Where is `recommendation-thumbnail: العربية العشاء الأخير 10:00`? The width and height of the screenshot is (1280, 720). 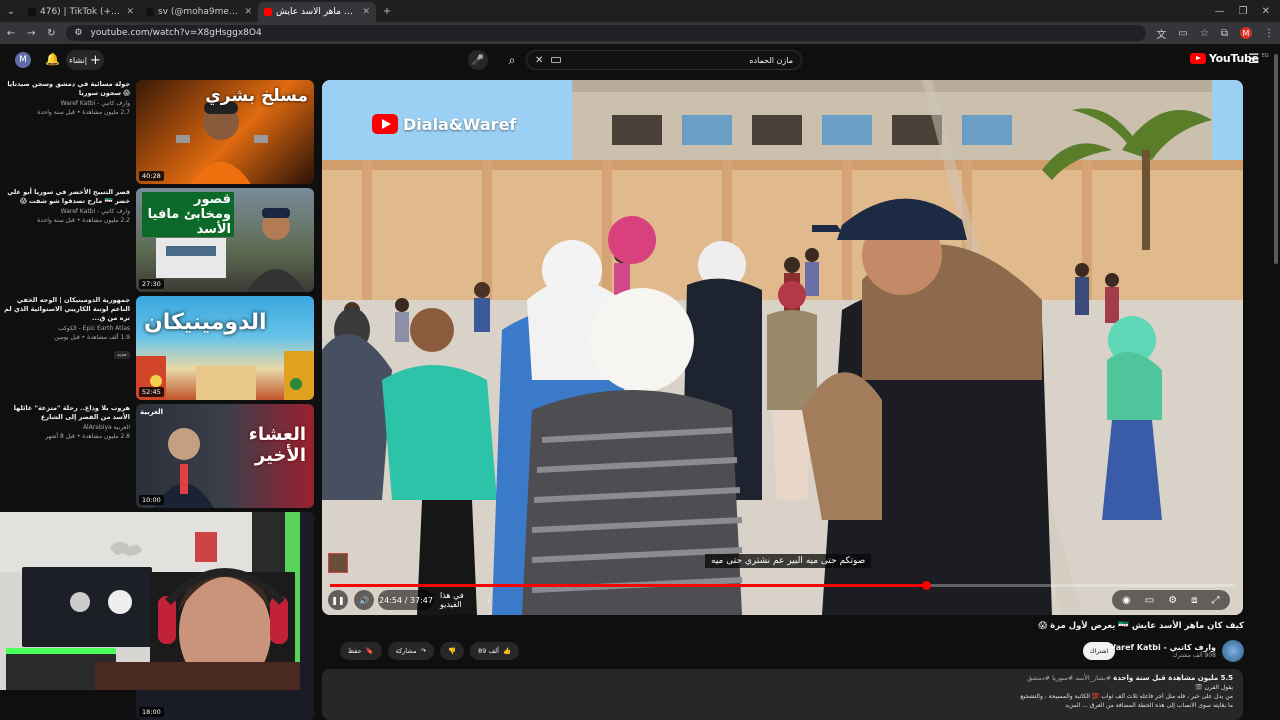
recommendation-thumbnail: العربية العشاء الأخير 10:00 is located at coordinates (225, 456).